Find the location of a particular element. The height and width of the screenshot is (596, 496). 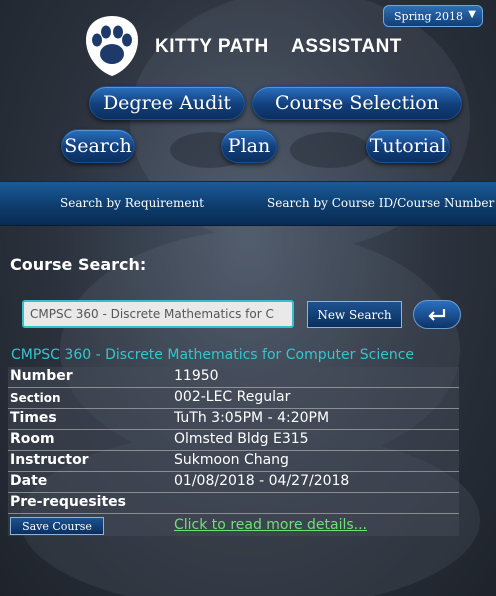

course-search-heading: Course Search: is located at coordinates (78, 264).